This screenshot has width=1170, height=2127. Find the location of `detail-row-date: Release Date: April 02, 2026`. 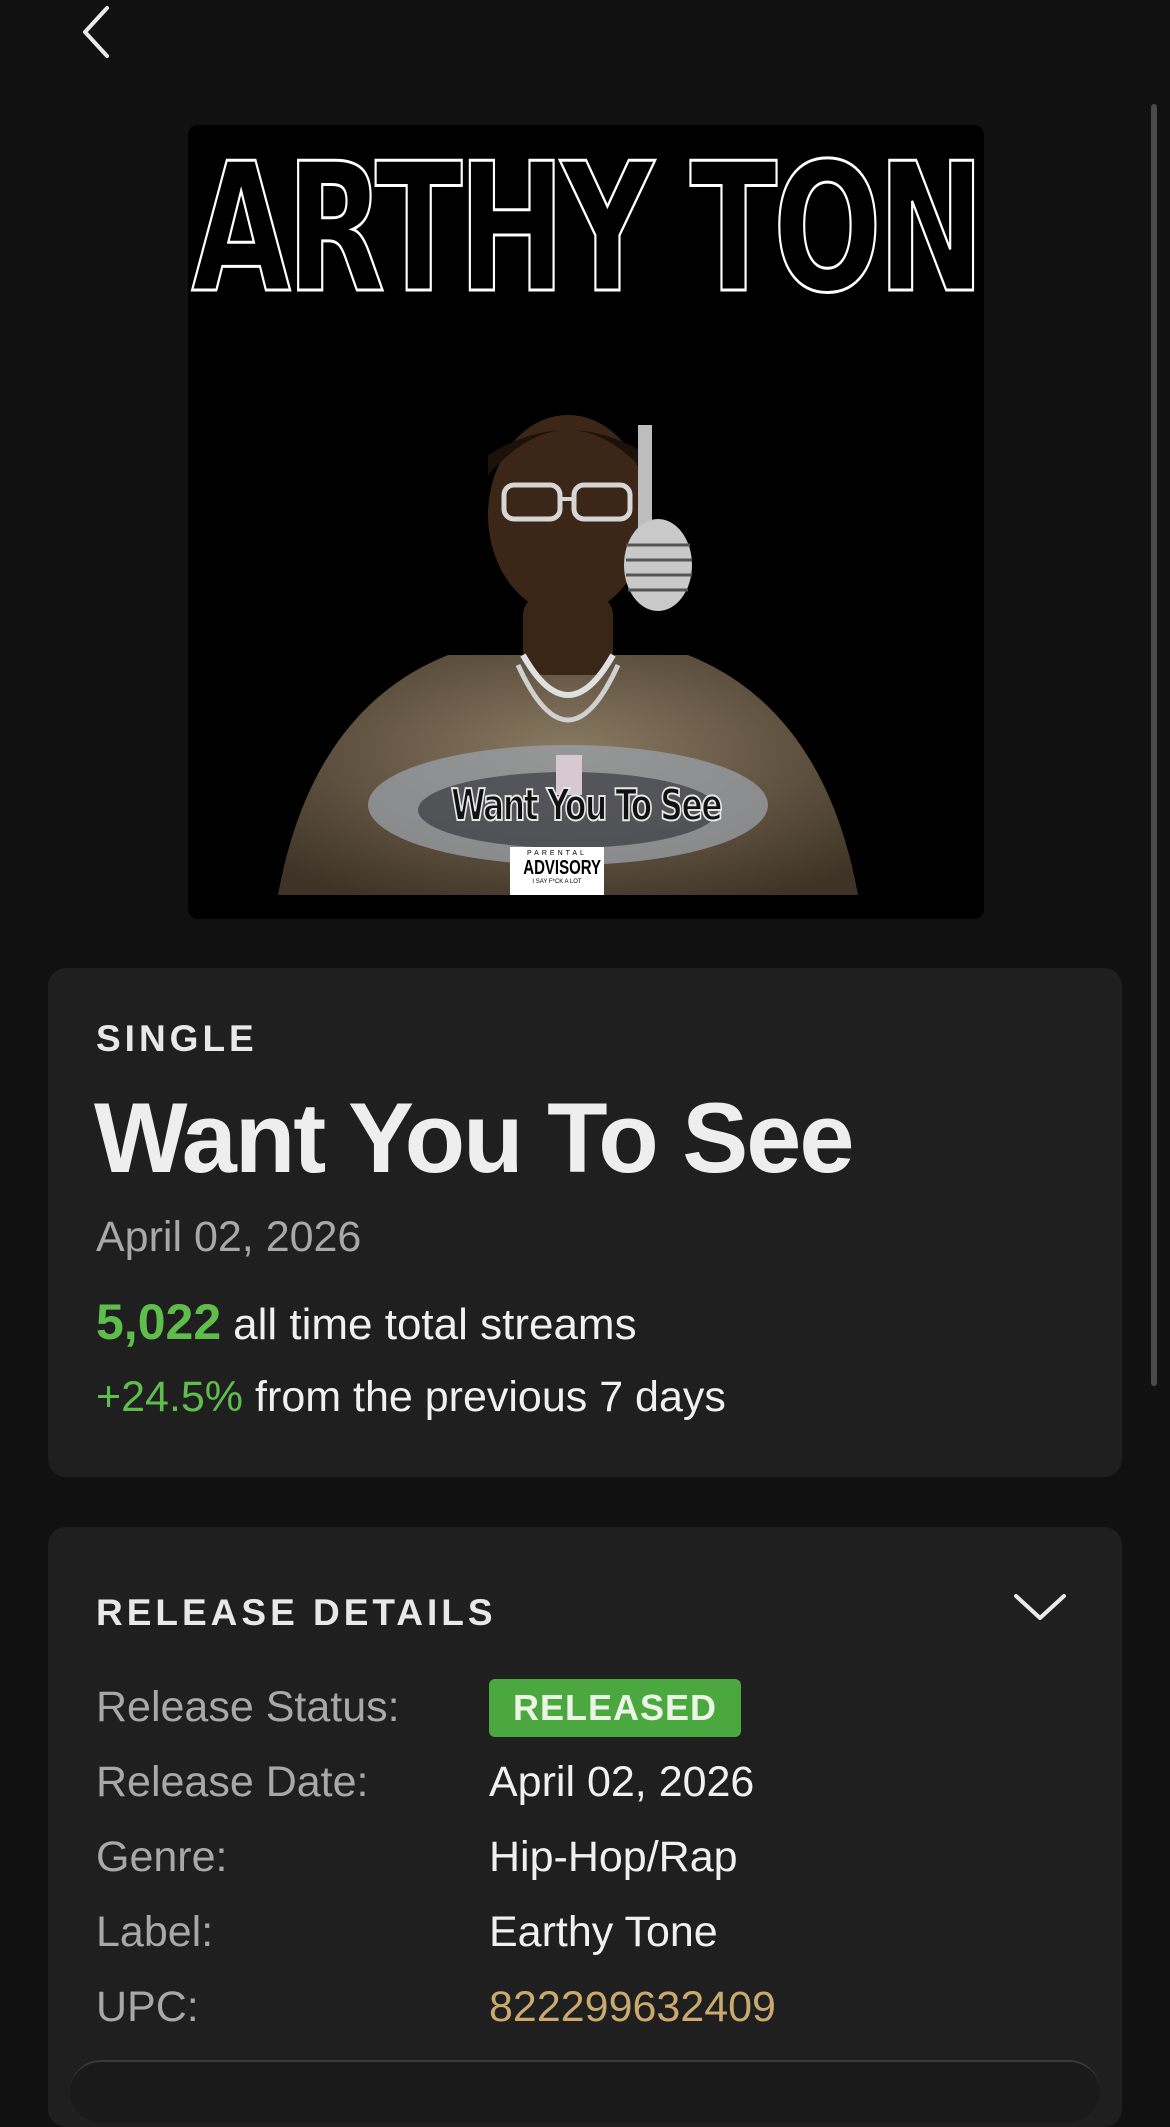

detail-row-date: Release Date: April 02, 2026 is located at coordinates (436, 1782).